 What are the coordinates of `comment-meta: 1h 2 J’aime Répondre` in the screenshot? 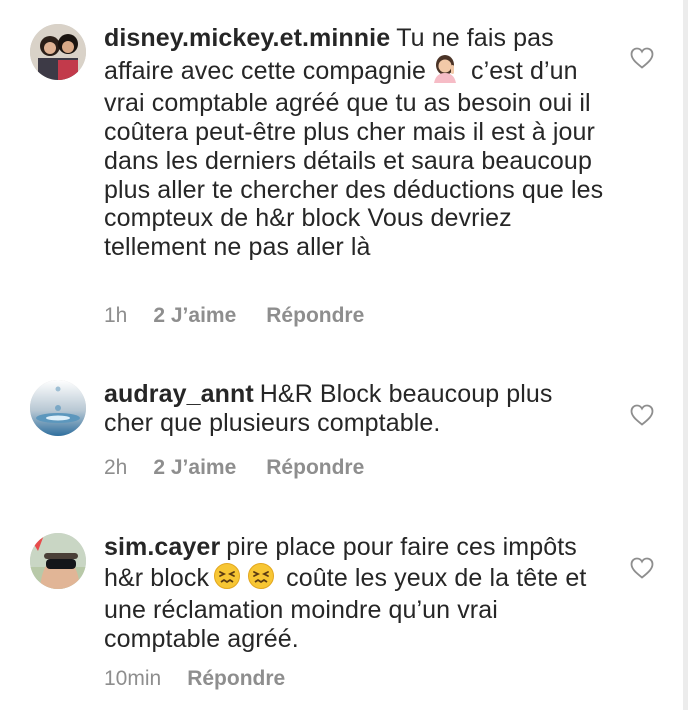 It's located at (234, 316).